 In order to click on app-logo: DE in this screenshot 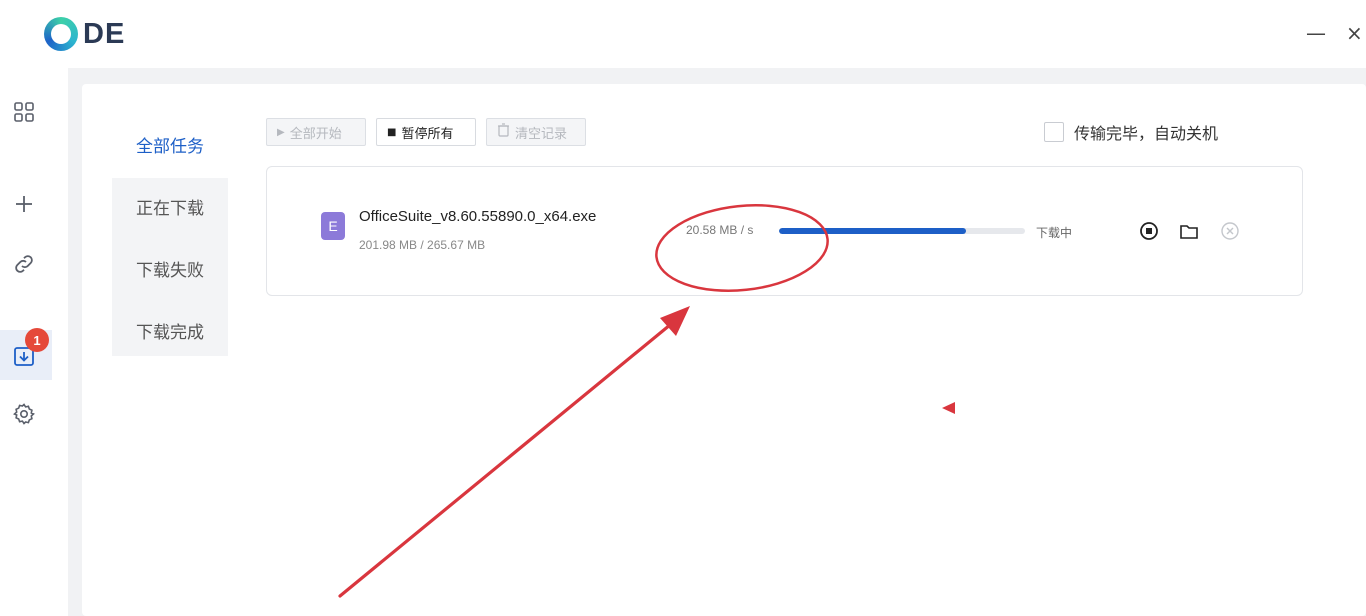, I will do `click(89, 34)`.